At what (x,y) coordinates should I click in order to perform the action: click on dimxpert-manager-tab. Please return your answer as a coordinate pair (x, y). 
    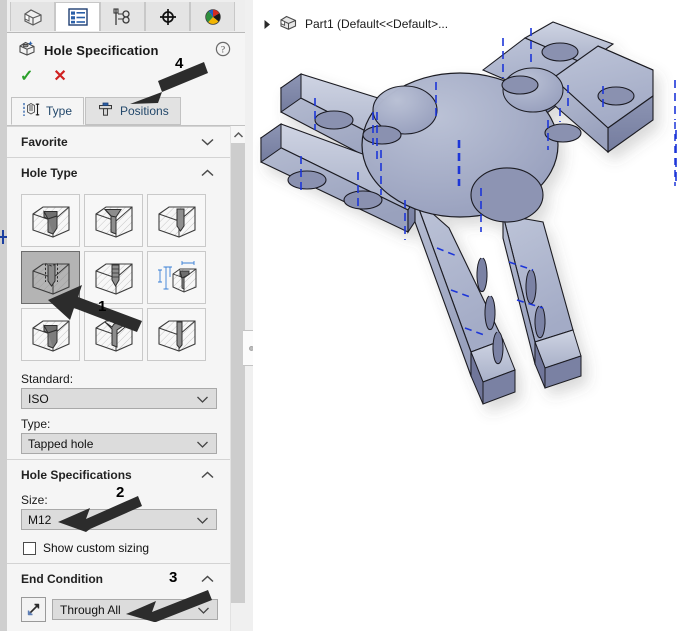
    Looking at the image, I should click on (167, 16).